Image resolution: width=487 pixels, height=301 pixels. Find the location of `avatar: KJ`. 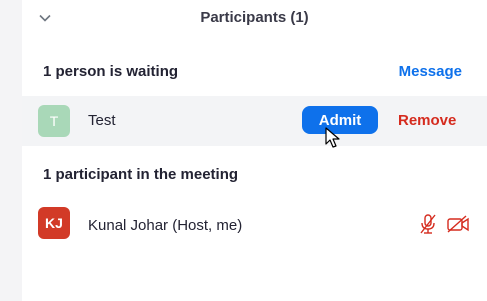

avatar: KJ is located at coordinates (54, 223).